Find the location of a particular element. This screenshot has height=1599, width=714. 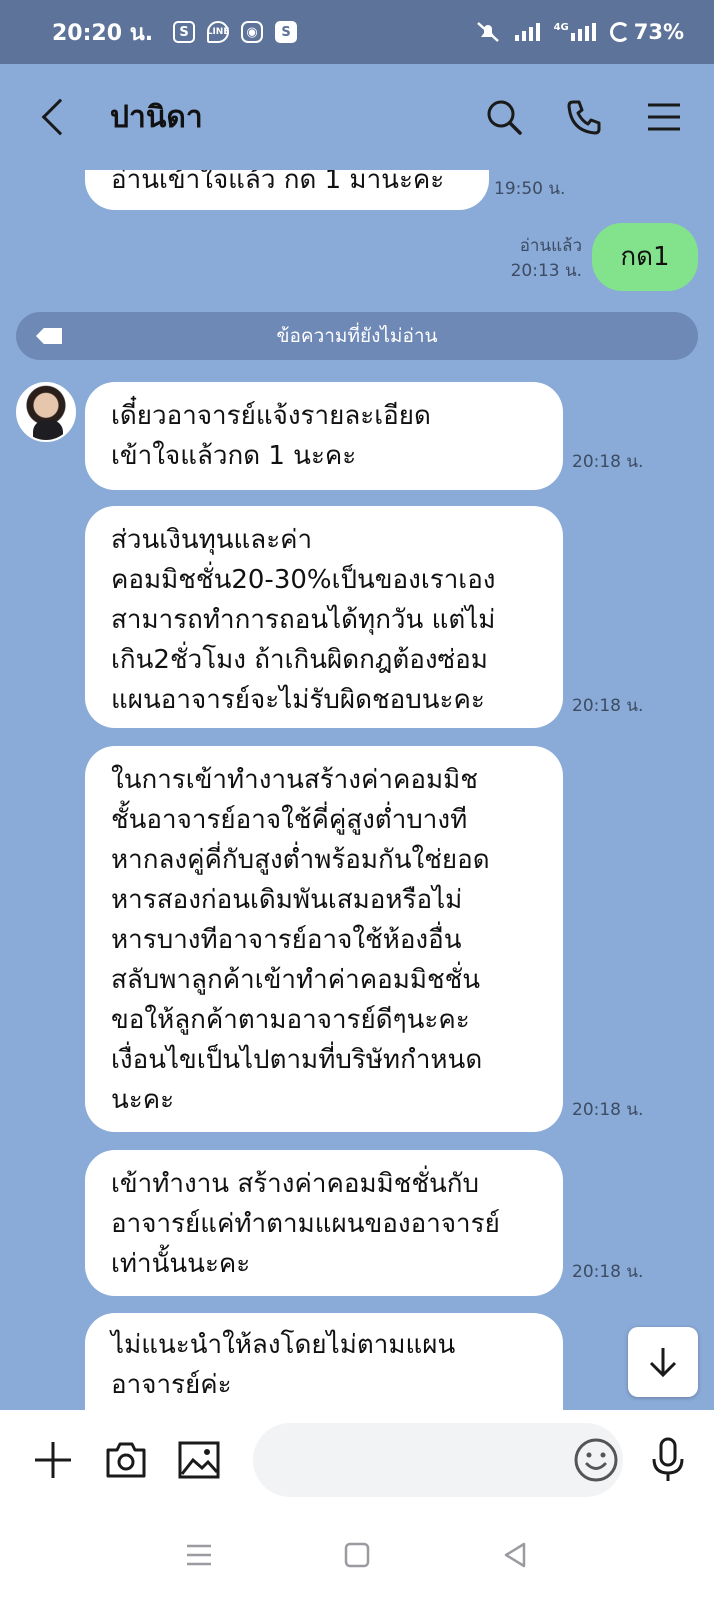

back-nav-button is located at coordinates (515, 1555).